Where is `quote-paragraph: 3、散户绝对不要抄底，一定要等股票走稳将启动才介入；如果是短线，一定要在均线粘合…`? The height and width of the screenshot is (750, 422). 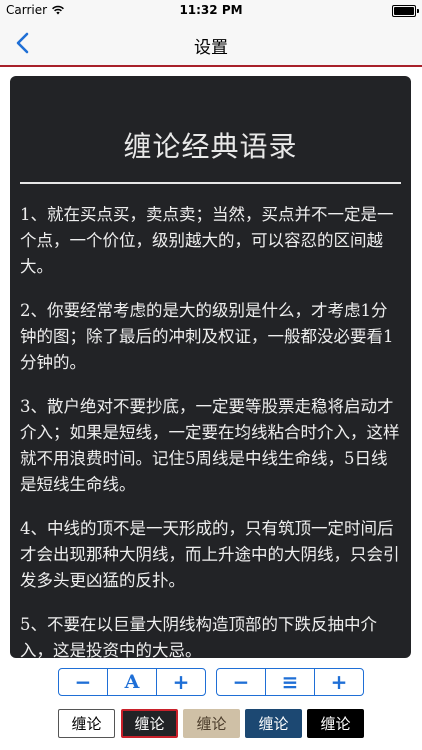
quote-paragraph: 3、散户绝对不要抄底，一定要等股票走稳将启动才介入；如果是短线，一定要在均线粘合… is located at coordinates (210, 445).